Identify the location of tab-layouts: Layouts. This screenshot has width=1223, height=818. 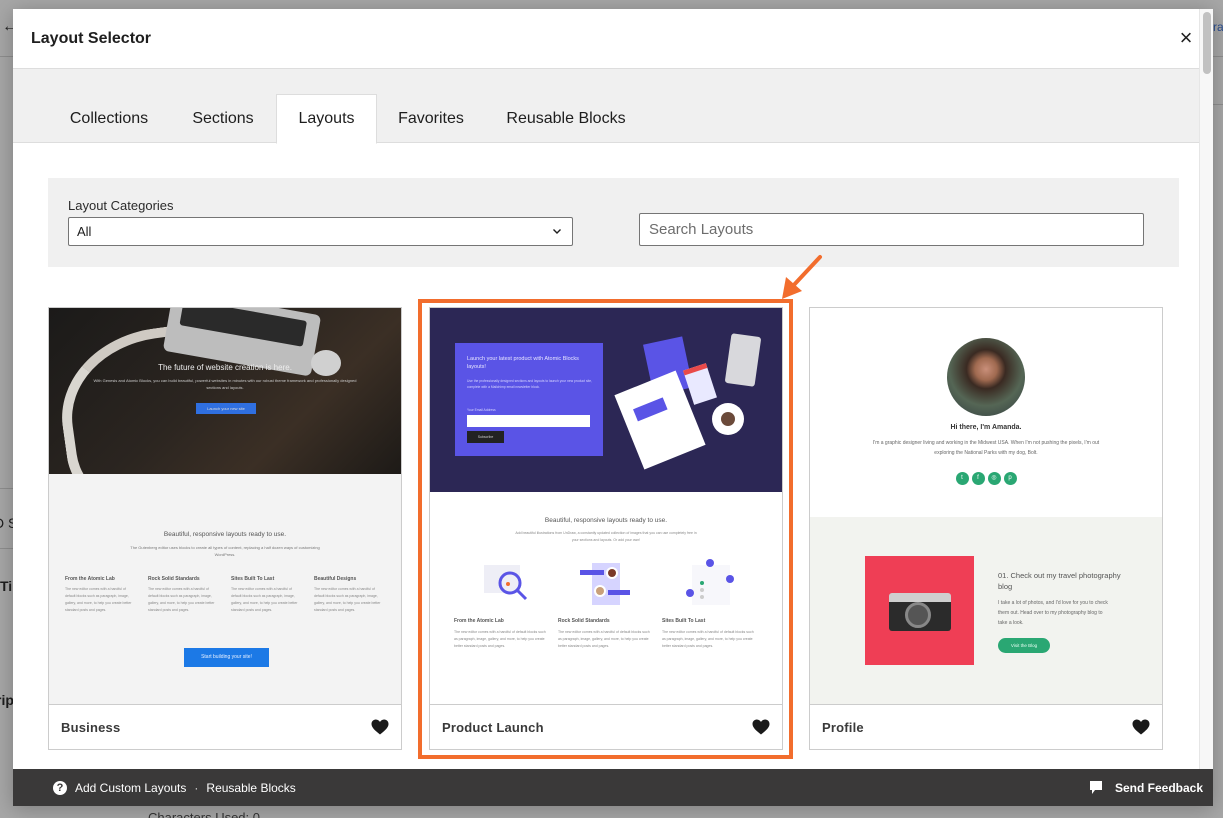
(326, 119).